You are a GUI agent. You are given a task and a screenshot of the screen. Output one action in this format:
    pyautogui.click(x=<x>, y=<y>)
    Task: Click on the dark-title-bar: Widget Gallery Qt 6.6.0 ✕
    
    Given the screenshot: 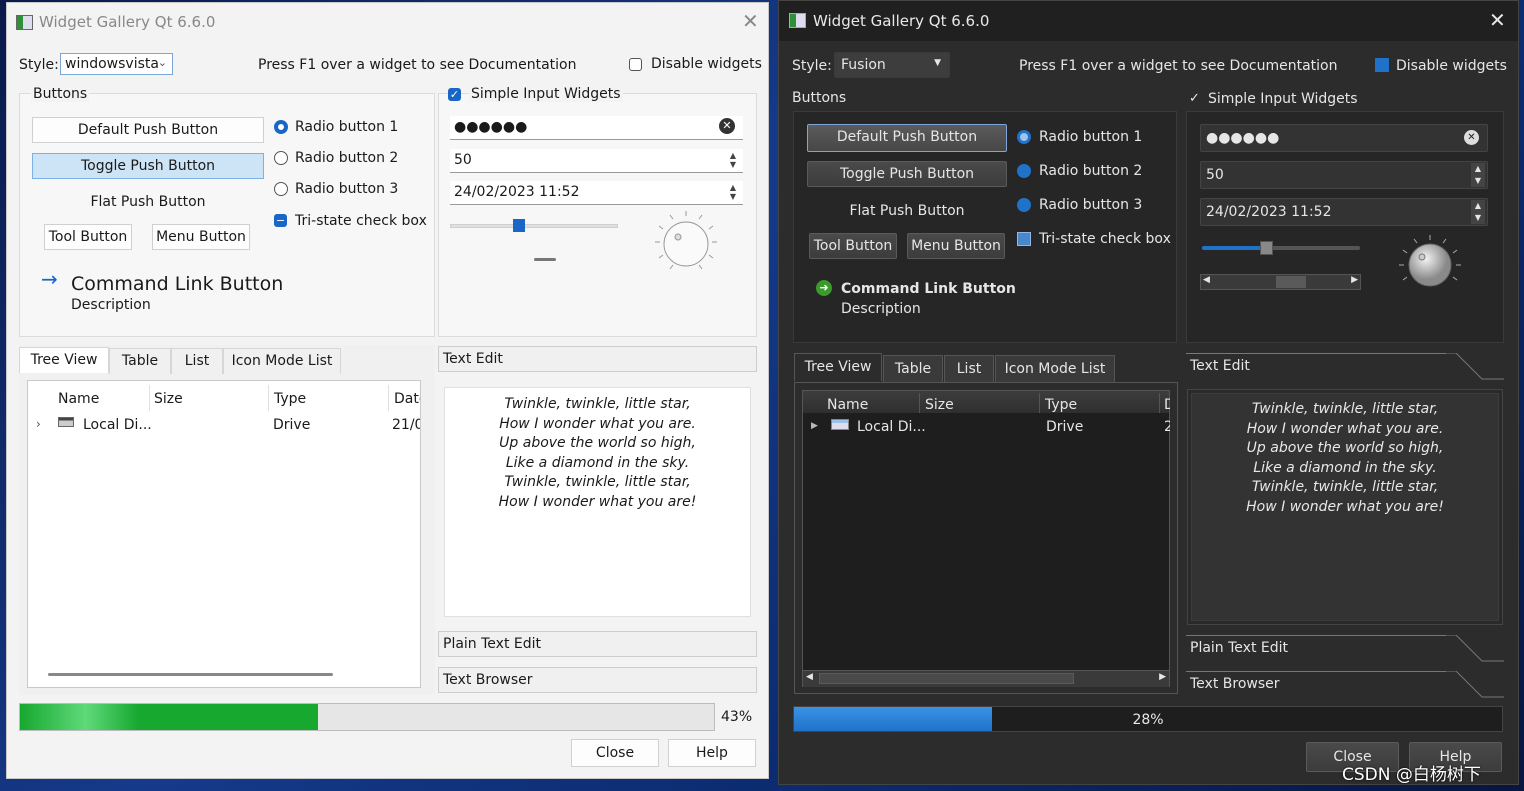 What is the action you would take?
    pyautogui.click(x=1148, y=21)
    